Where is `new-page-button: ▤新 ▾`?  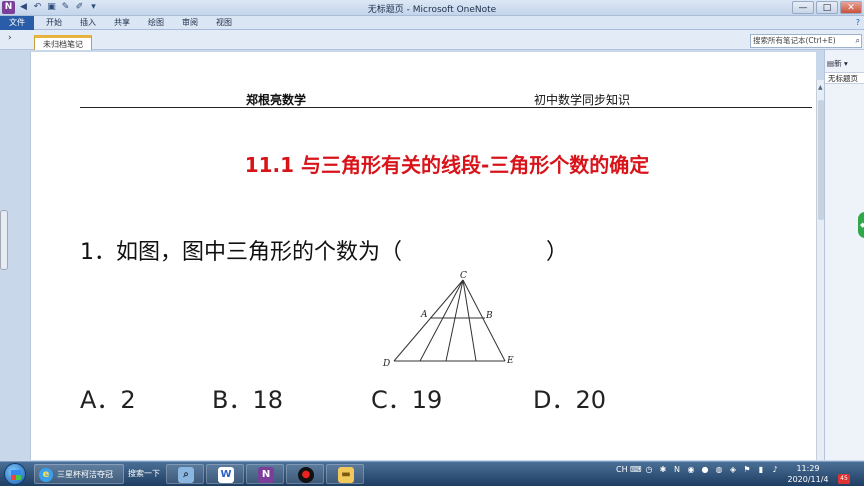 new-page-button: ▤新 ▾ is located at coordinates (837, 63).